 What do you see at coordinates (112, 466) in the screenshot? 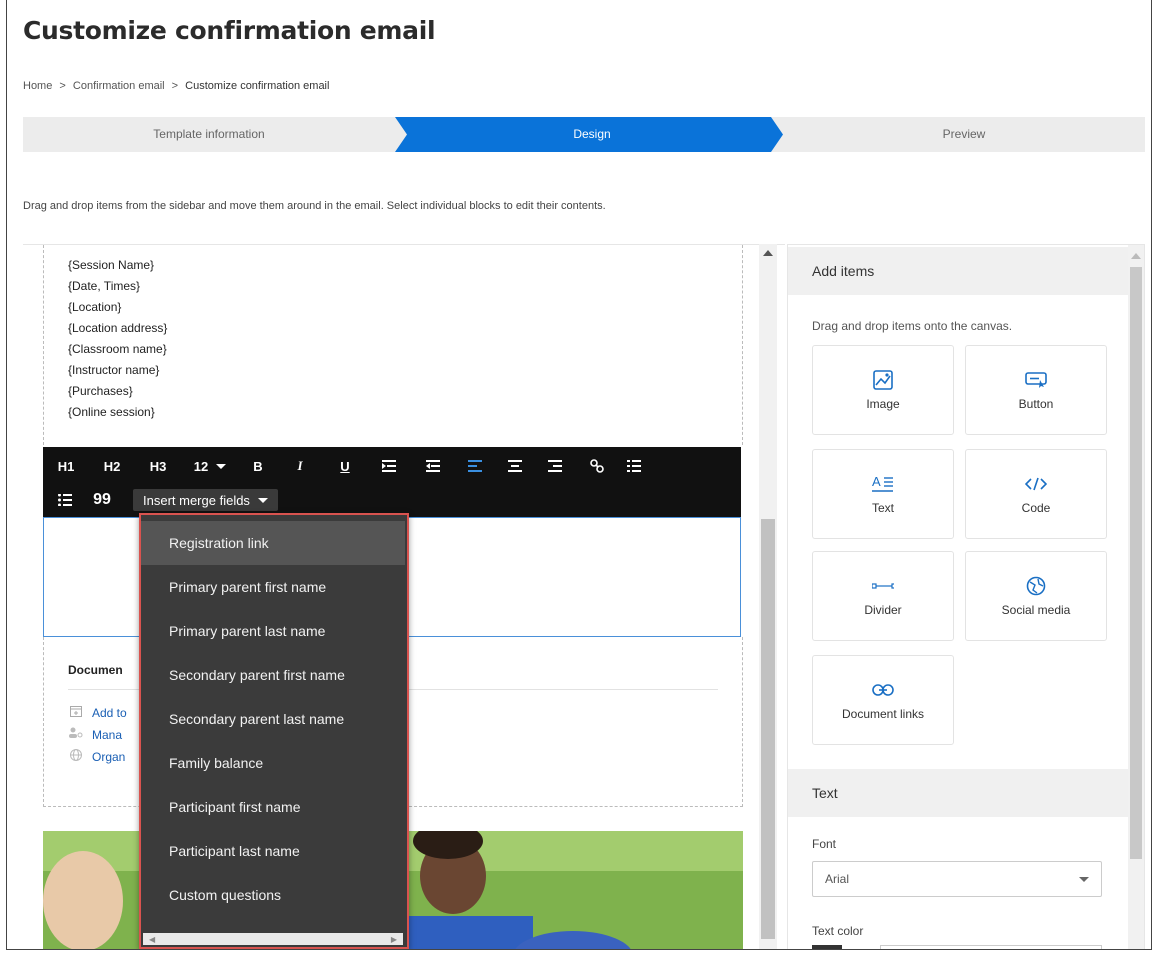
I see `heading2-button: H2` at bounding box center [112, 466].